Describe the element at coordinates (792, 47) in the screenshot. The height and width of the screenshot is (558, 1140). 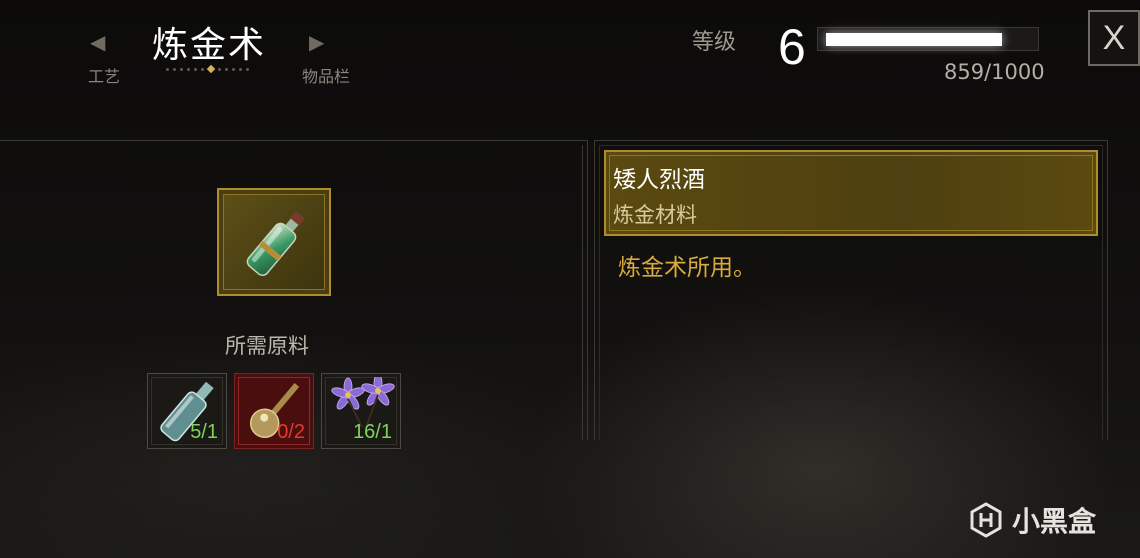
I see `level-value: 6` at that location.